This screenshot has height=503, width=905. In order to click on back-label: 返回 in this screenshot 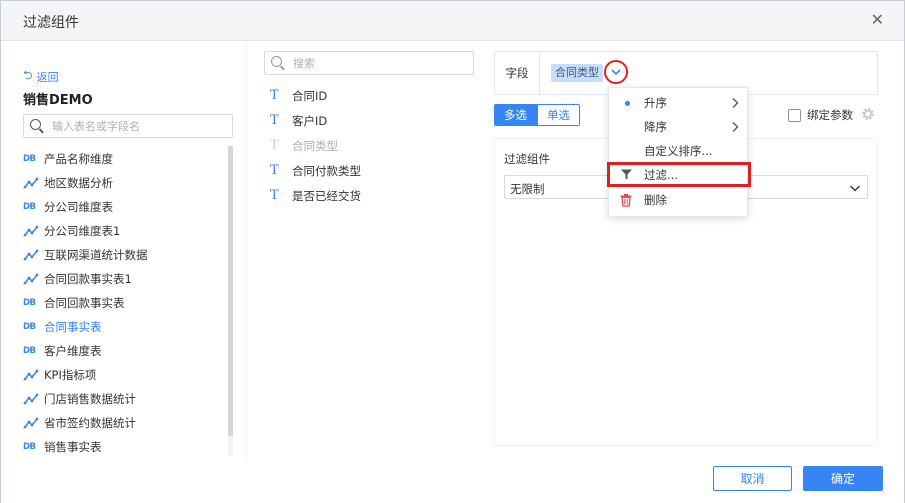, I will do `click(47, 77)`.